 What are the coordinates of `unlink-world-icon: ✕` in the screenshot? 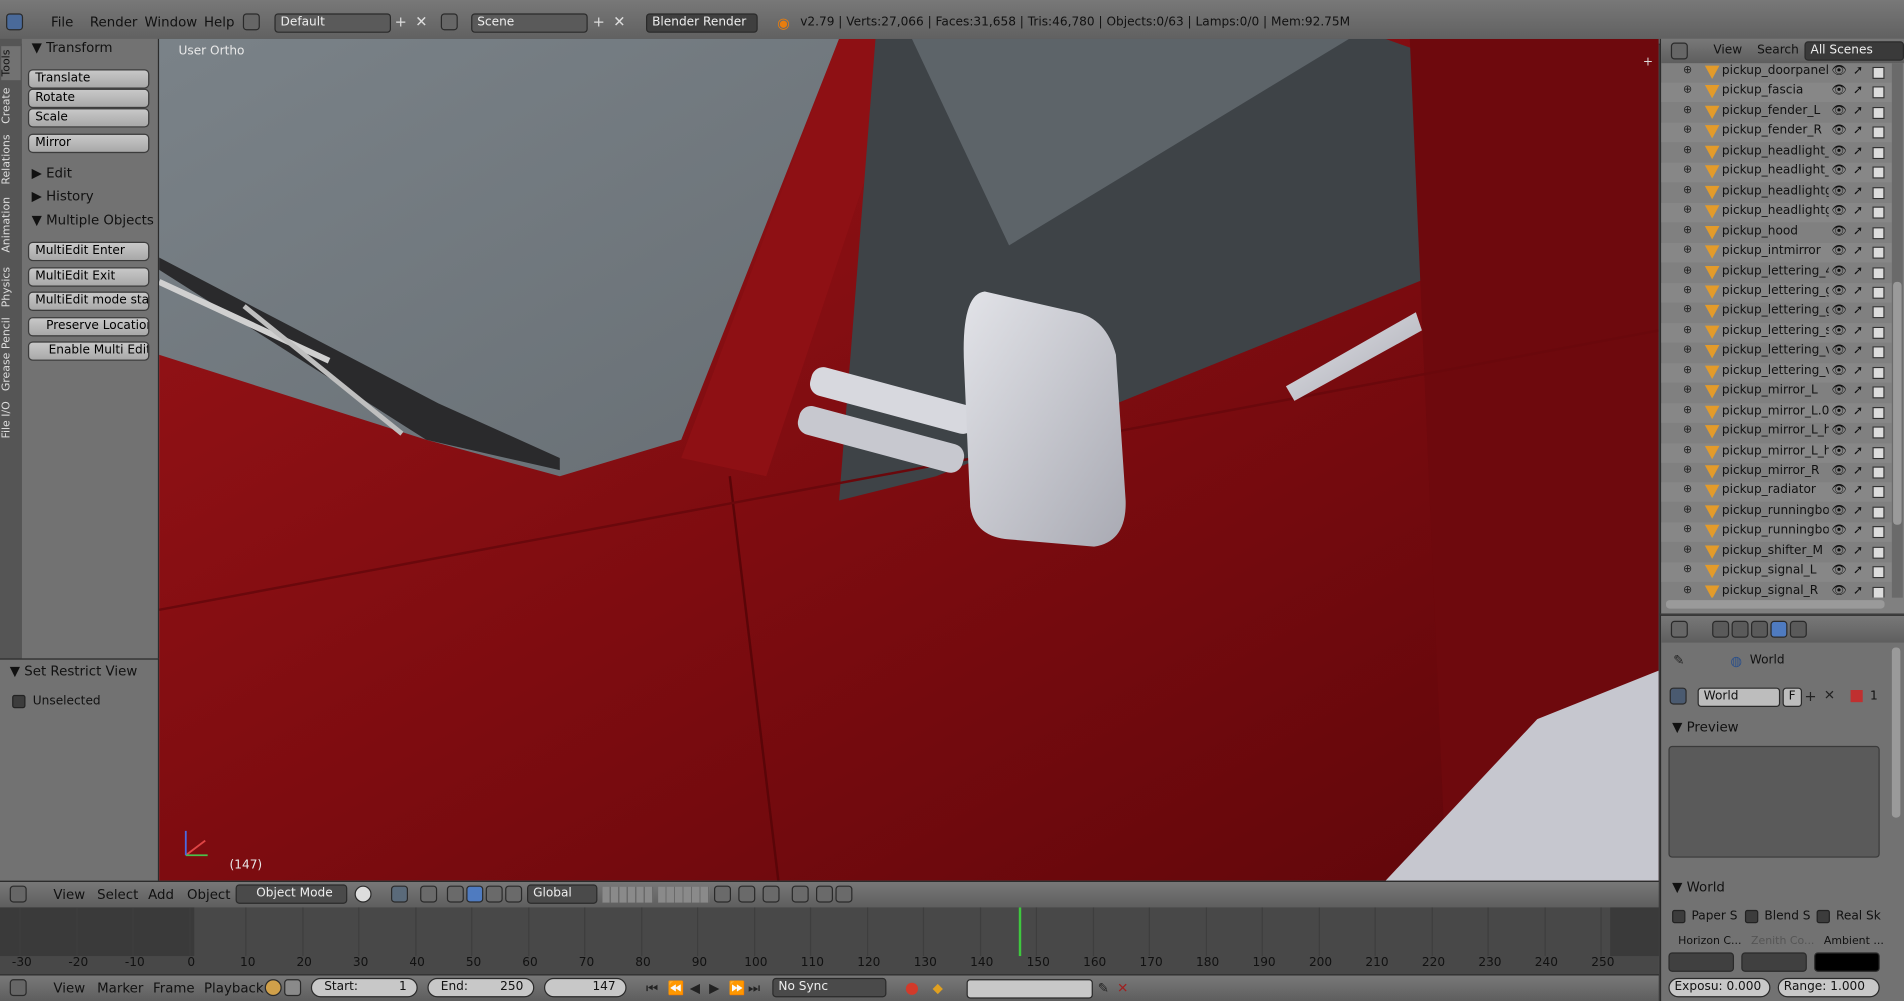 It's located at (1829, 696).